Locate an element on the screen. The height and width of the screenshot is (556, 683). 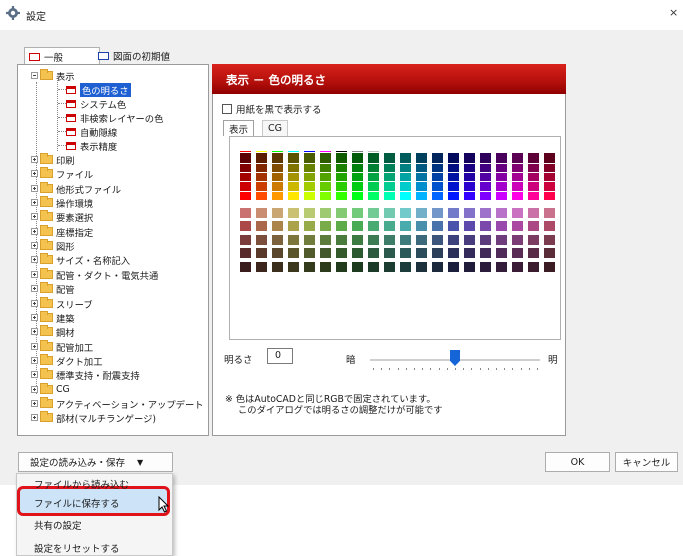
collapse-icon is located at coordinates (34, 75).